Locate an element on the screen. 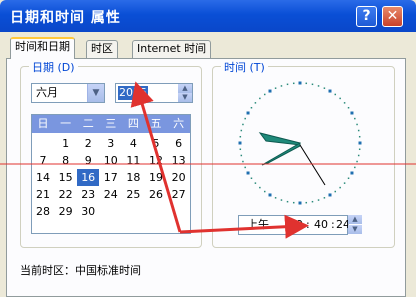 The image size is (416, 297). calendar-day: 25 is located at coordinates (133, 194).